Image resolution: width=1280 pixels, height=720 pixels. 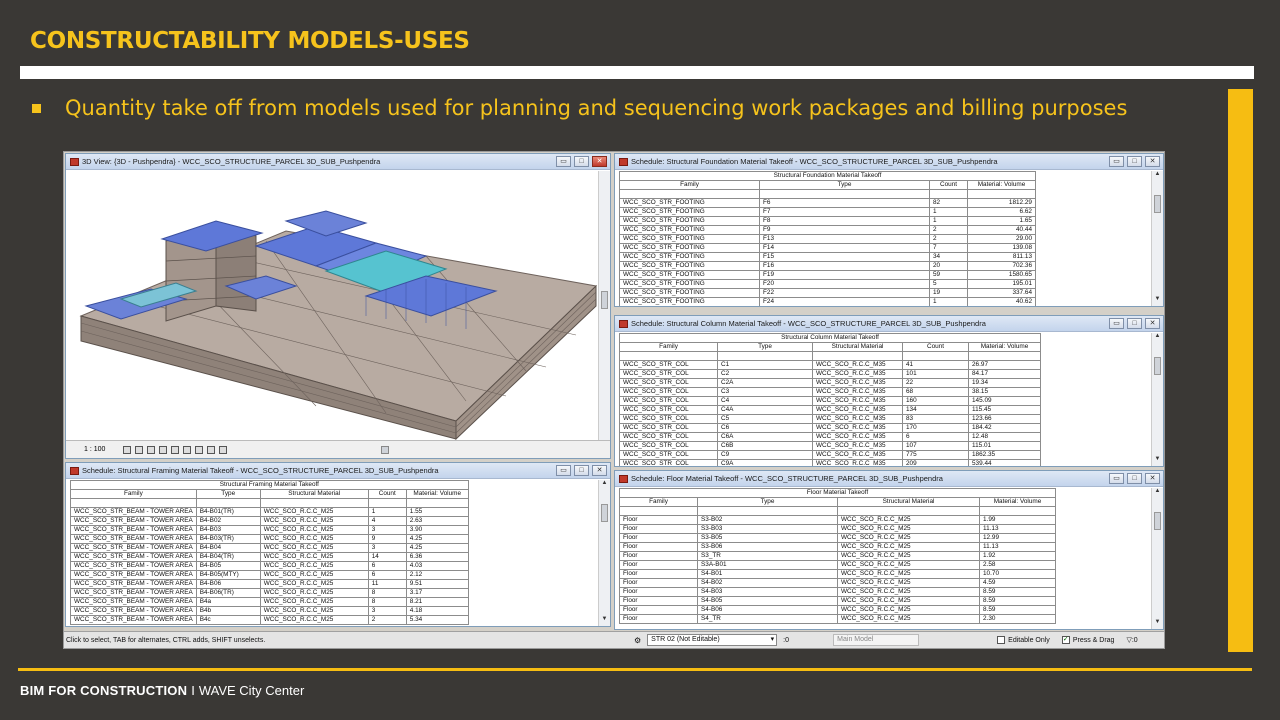 I want to click on table-row: WCC_SCO_STR_FOOTING F24 1 40.62, so click(x=827, y=301).